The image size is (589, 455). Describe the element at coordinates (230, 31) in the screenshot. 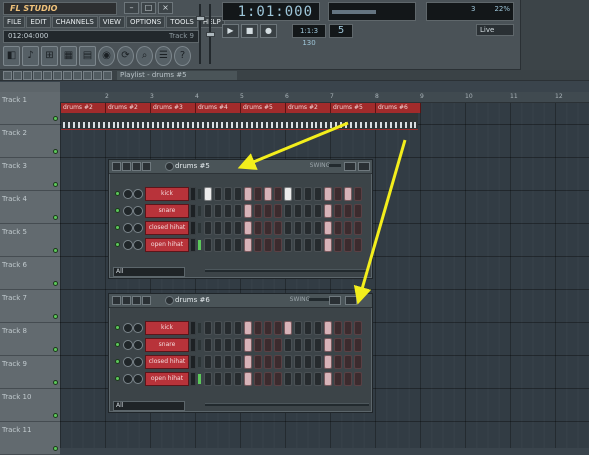

I see `play-button: ▶` at that location.